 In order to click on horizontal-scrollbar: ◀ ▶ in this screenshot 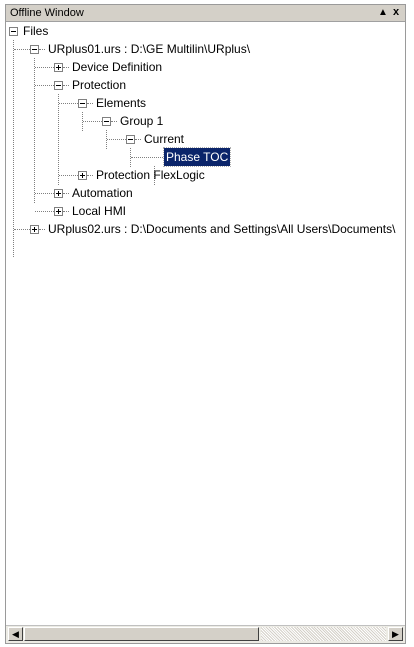, I will do `click(205, 634)`.